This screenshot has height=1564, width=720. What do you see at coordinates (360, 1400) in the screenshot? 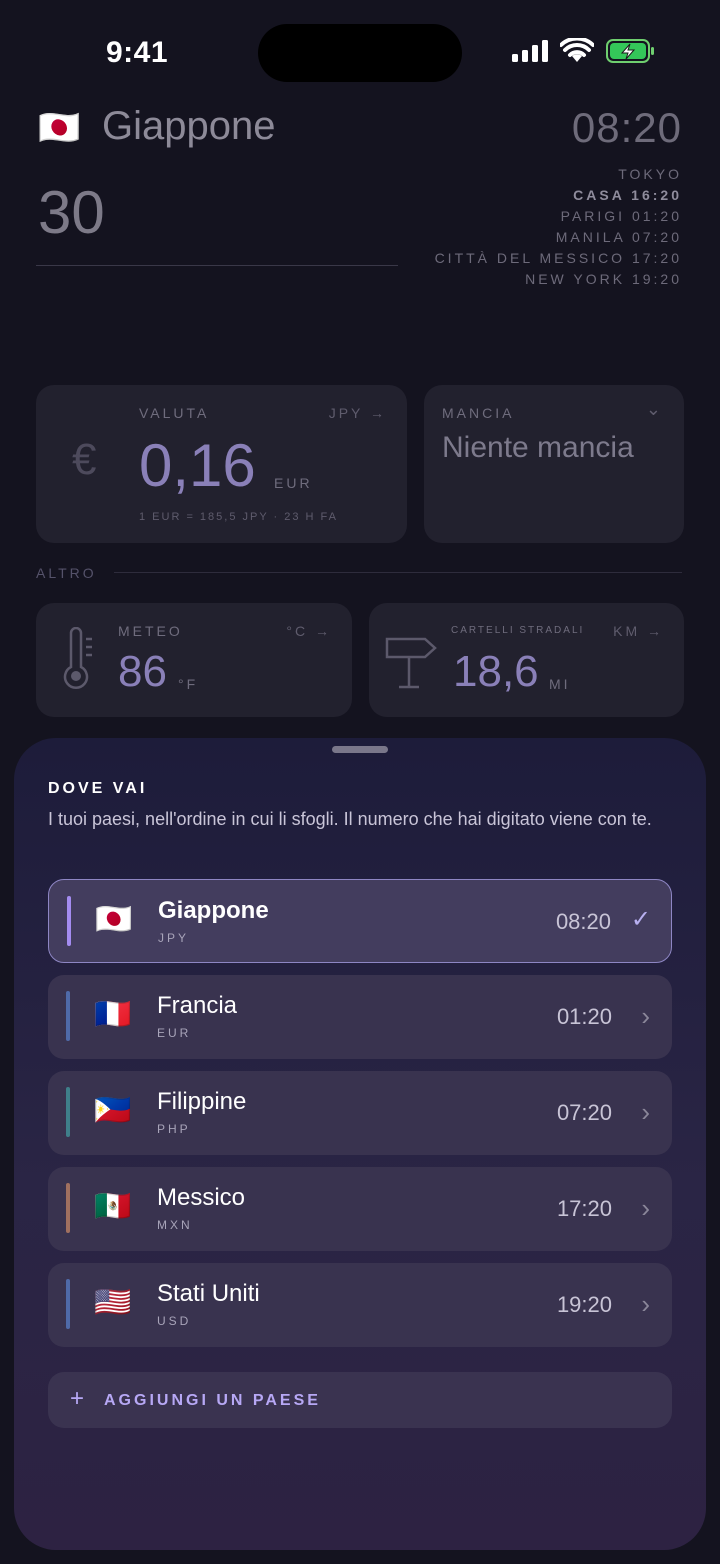
I see `add-country-button: + AGGIUNGI UN PAESE` at bounding box center [360, 1400].